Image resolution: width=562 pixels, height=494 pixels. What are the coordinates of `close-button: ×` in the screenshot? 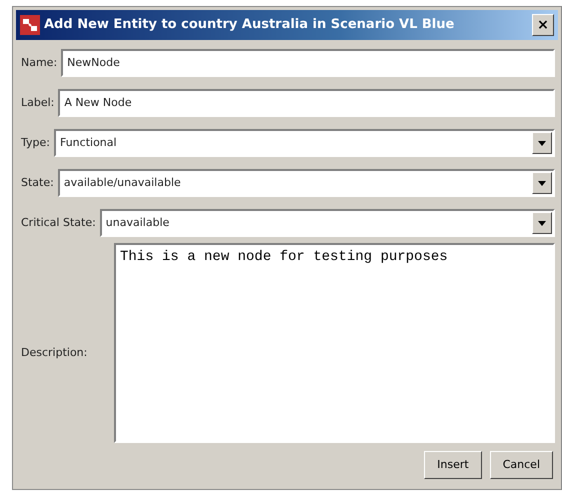 It's located at (543, 25).